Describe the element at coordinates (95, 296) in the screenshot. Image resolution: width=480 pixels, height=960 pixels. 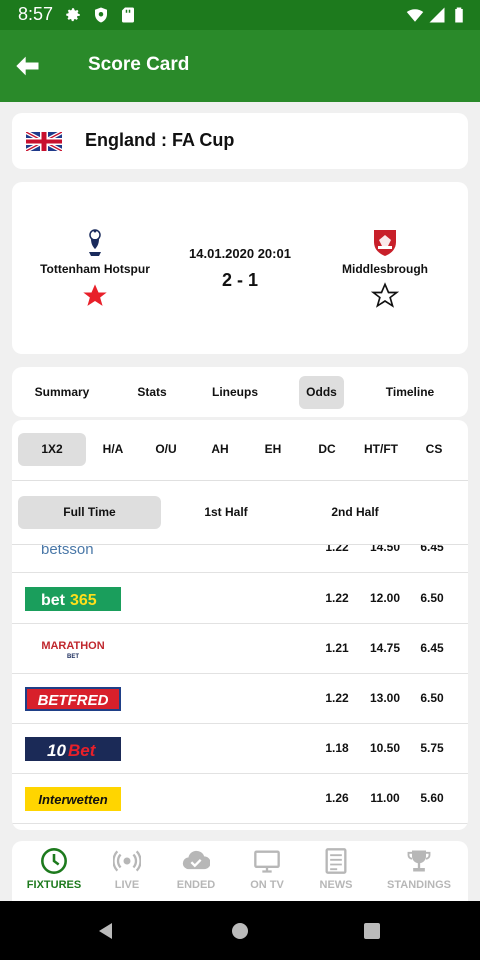
I see `favorite-star-filled-icon` at that location.